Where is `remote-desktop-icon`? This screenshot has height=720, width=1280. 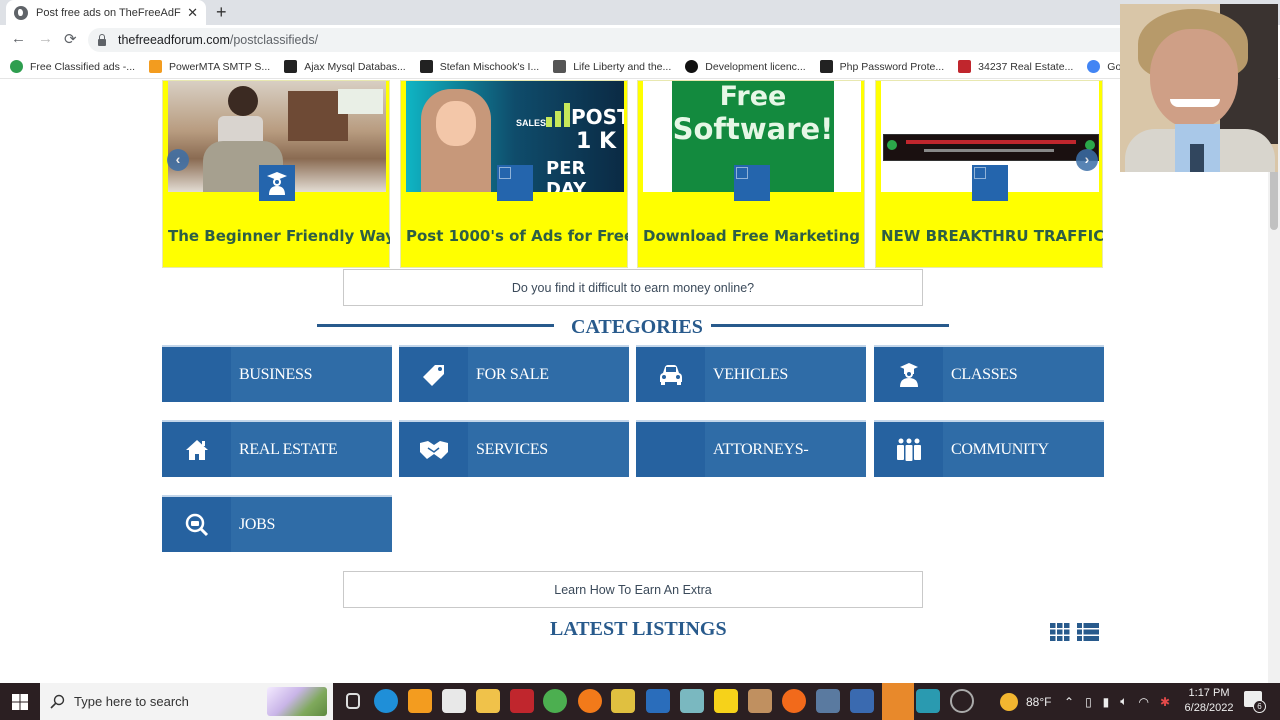 remote-desktop-icon is located at coordinates (898, 701).